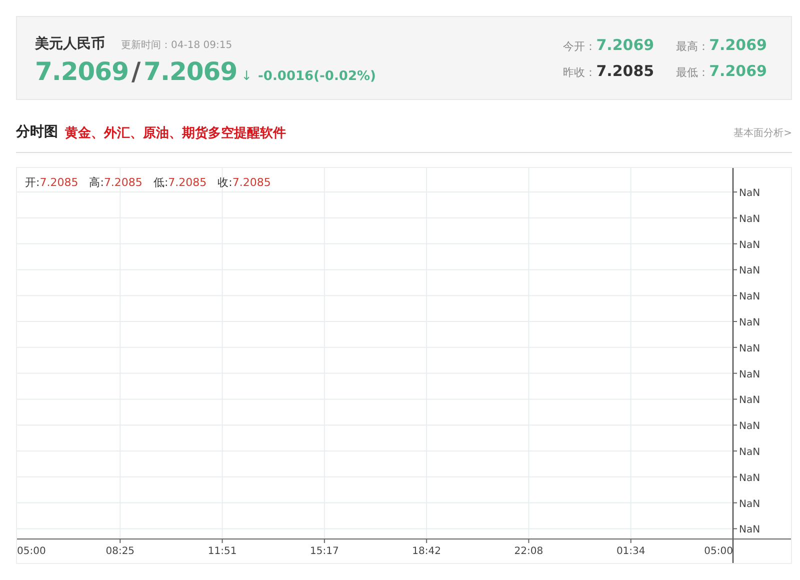 This screenshot has width=800, height=580. What do you see at coordinates (763, 133) in the screenshot?
I see `analysis-link: 基本面分析>` at bounding box center [763, 133].